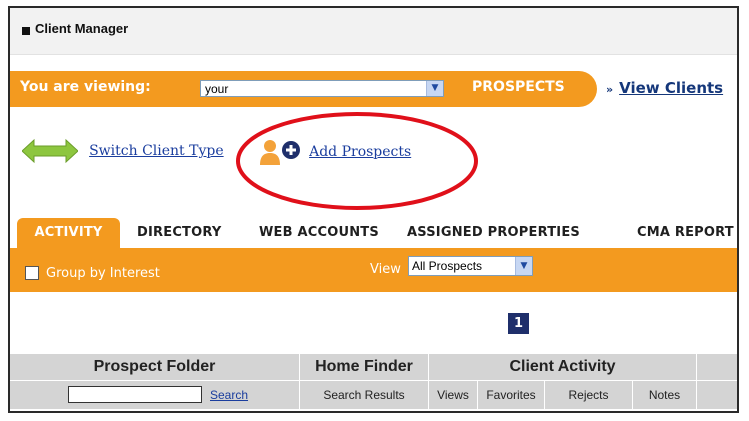  I want to click on bullet-square-icon, so click(26, 31).